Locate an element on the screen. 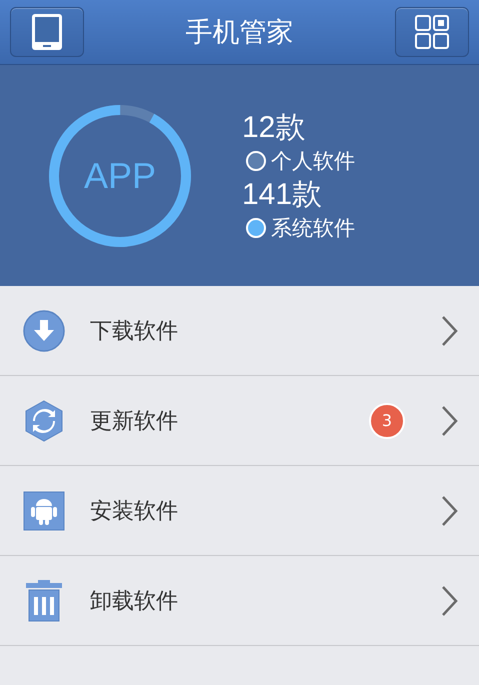 The width and height of the screenshot is (479, 685). phone-button is located at coordinates (47, 32).